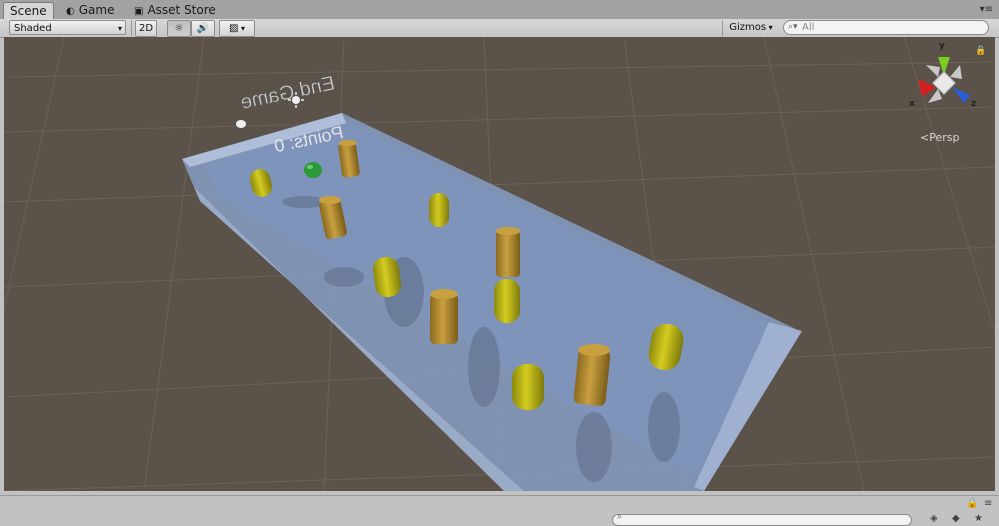  I want to click on sun-icon: ☼, so click(179, 28).